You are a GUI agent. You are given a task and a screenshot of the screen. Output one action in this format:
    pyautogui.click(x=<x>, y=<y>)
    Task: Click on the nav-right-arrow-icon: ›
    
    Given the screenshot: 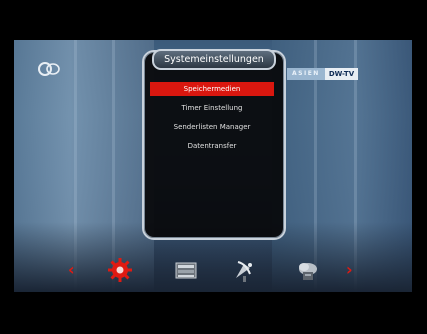 What is the action you would take?
    pyautogui.click(x=349, y=270)
    